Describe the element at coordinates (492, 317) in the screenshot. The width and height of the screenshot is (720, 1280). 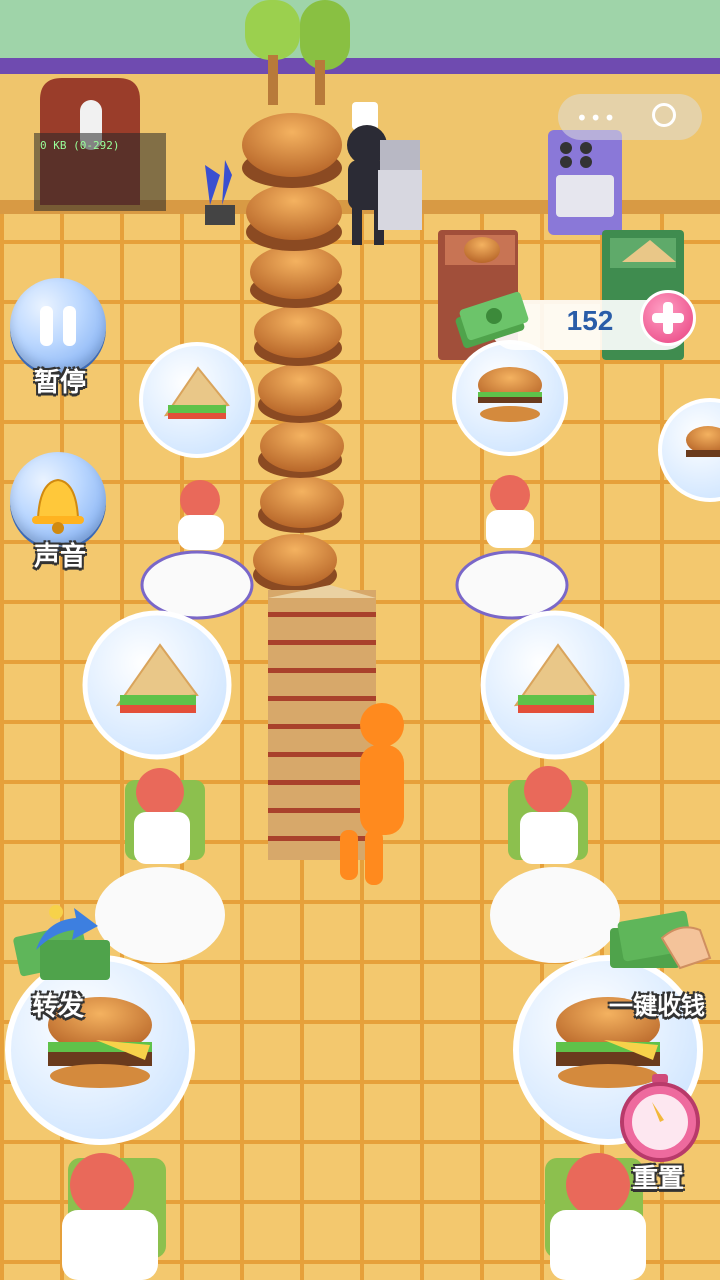
I see `cash-stack-icon` at that location.